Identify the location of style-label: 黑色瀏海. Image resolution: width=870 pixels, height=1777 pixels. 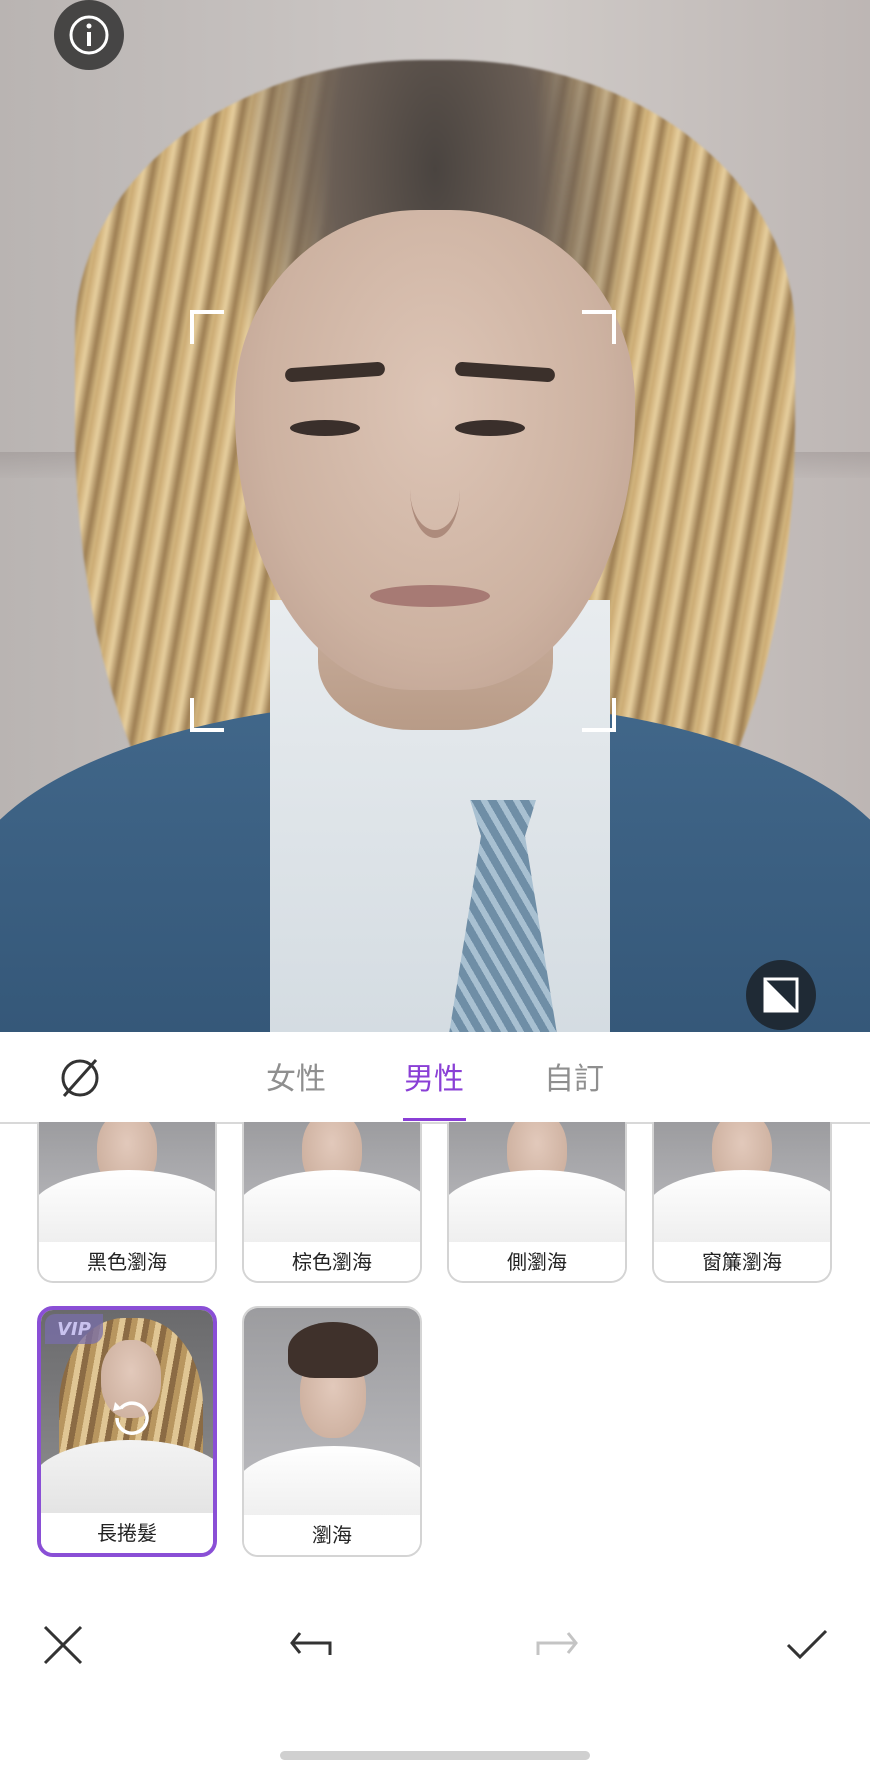
(127, 1262).